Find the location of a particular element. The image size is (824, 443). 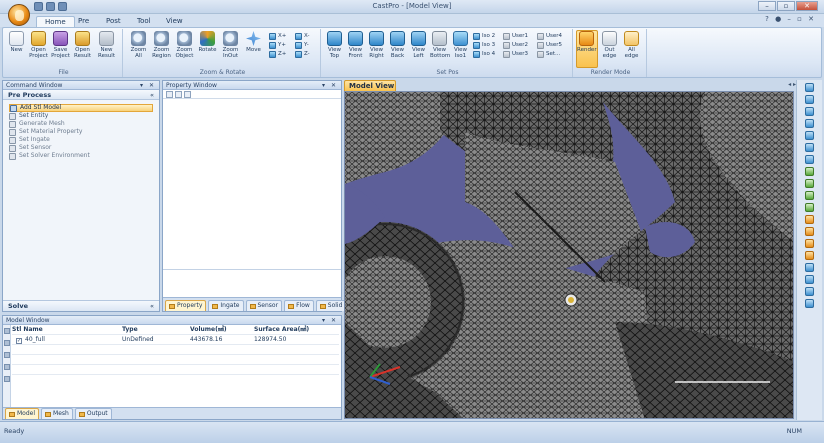

view-bottom-button: View Bottom is located at coordinates (440, 45).